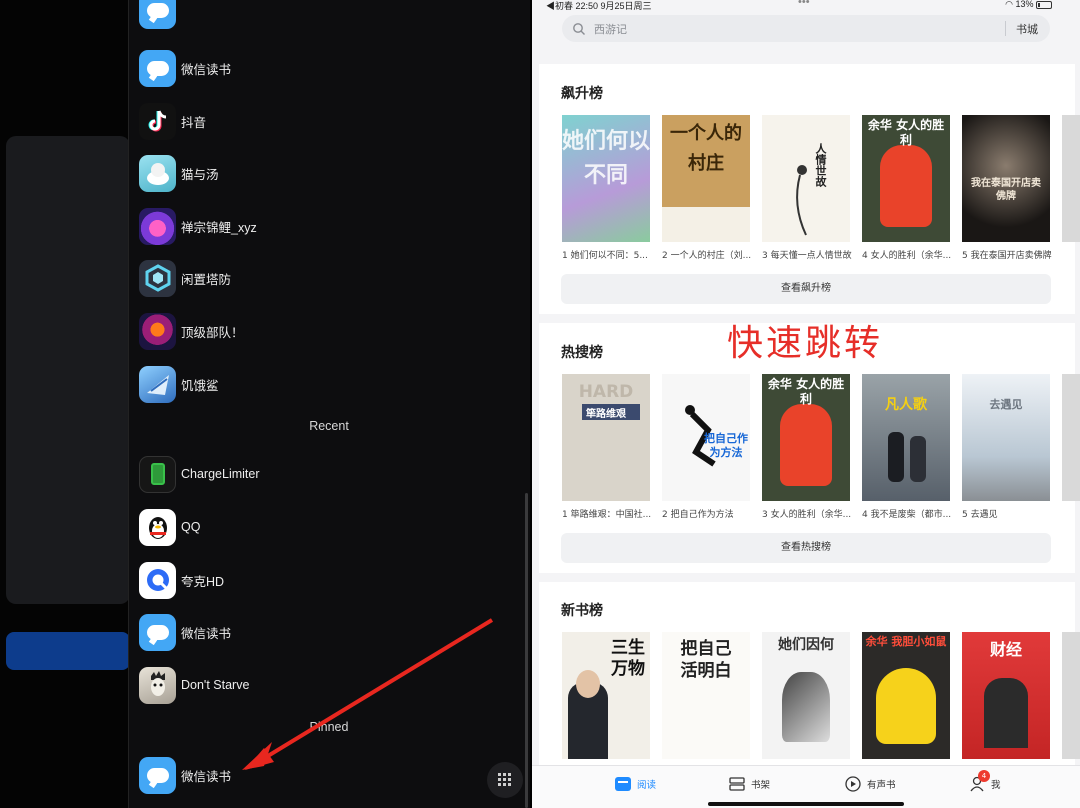  I want to click on qq-penguin-icon, so click(157, 527).